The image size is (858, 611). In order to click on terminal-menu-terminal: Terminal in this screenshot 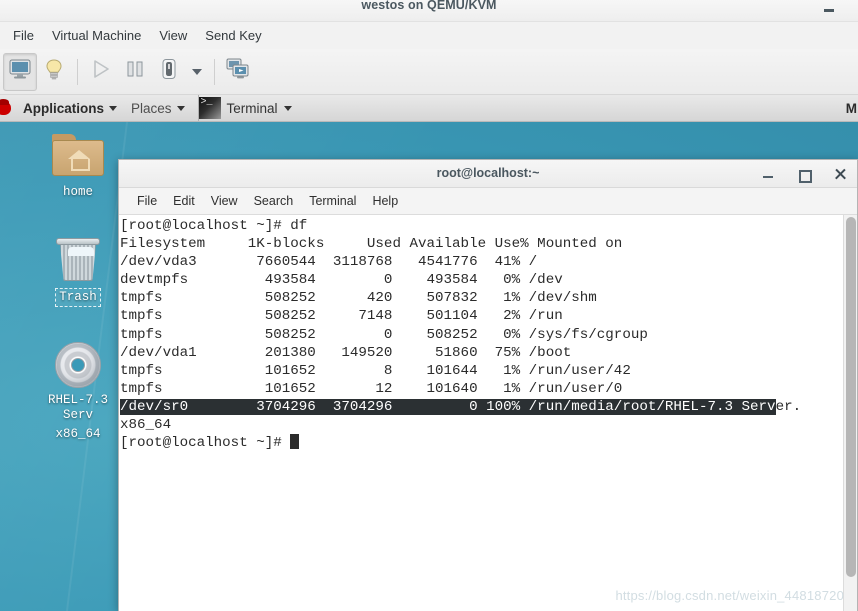, I will do `click(332, 201)`.